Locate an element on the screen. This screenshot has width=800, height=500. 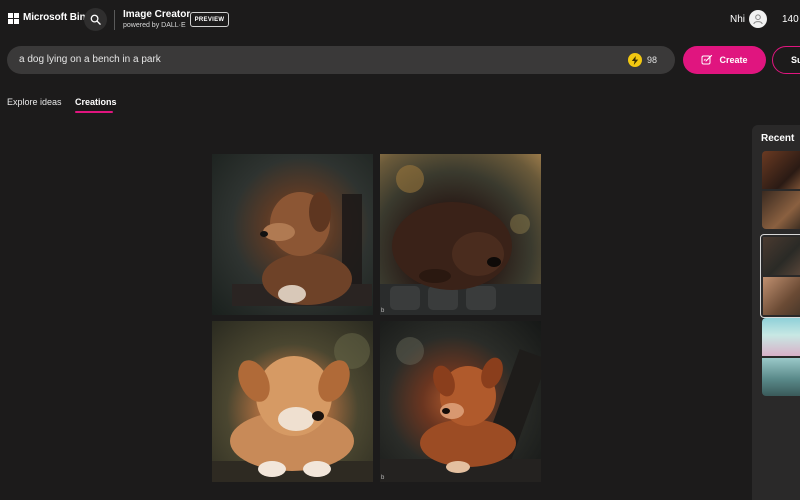
user-name: Nhi is located at coordinates (737, 19).